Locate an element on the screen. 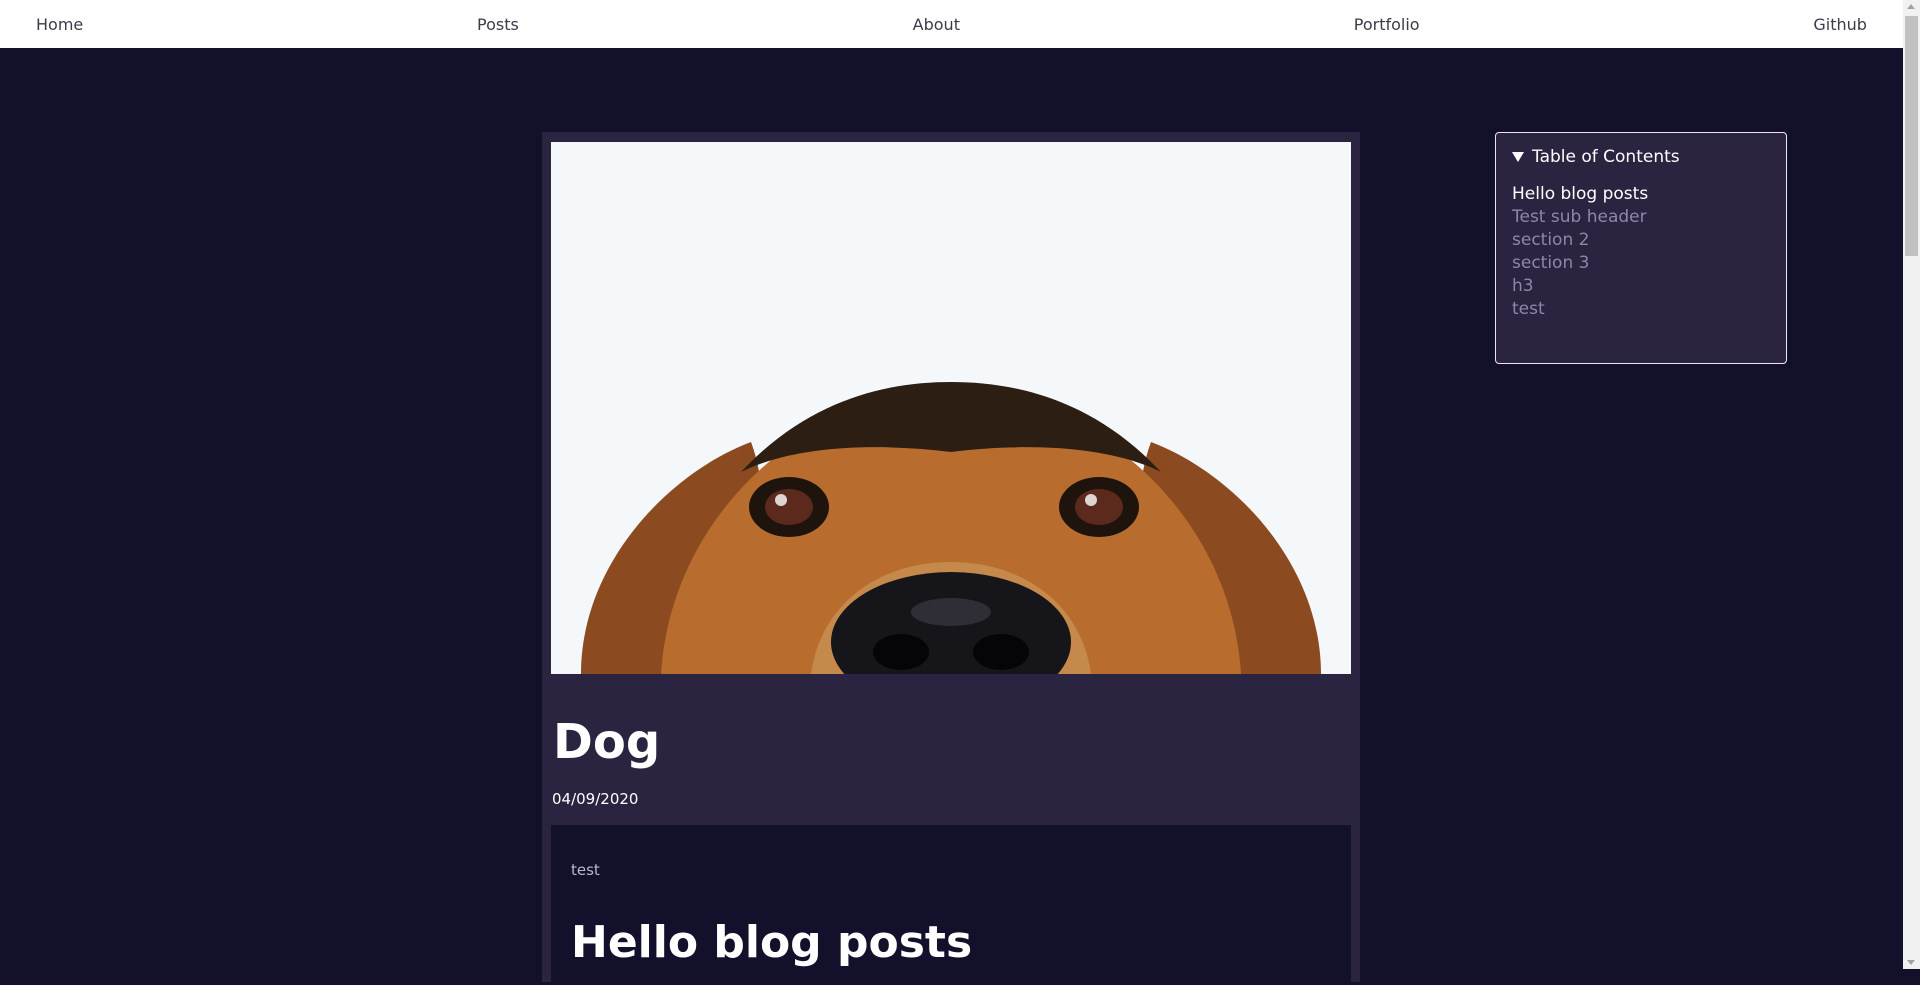 This screenshot has width=1920, height=985. scroll-up-arrow-icon is located at coordinates (1911, 6).